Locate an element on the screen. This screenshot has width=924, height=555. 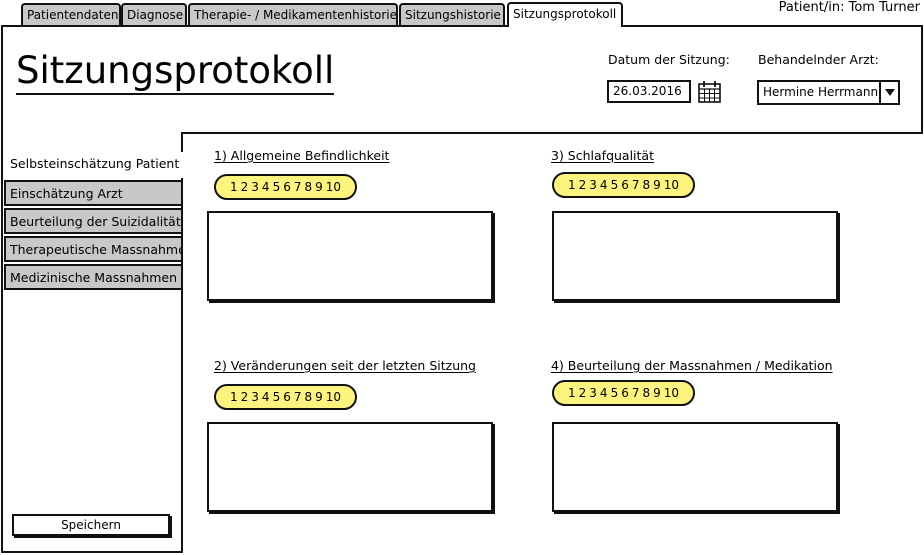
section-title-allgemeine-befindlichkeit: 1) Allgemeine Befindlichkeit is located at coordinates (302, 155).